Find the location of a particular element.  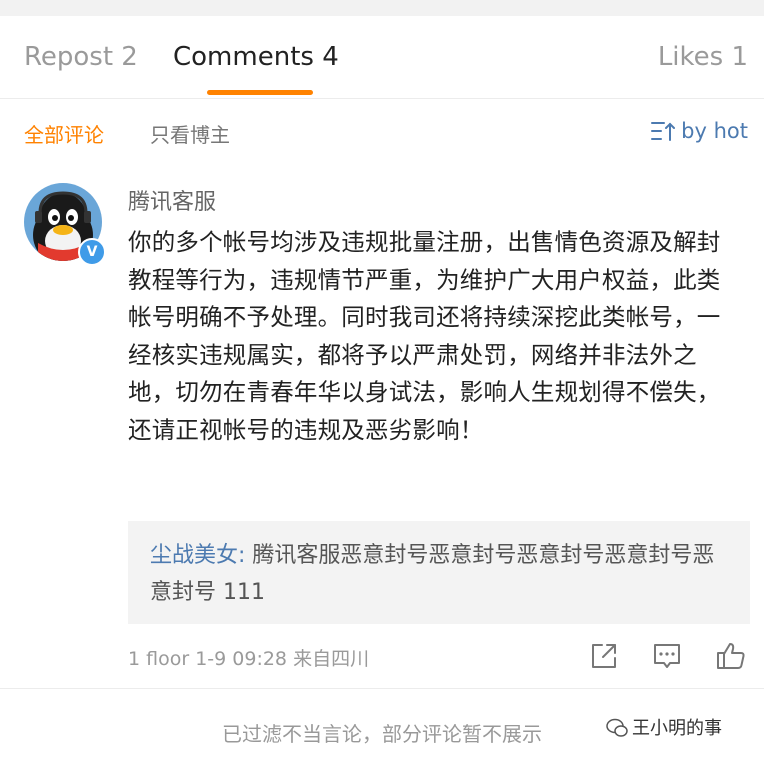

comment-bubble-icon is located at coordinates (667, 656).